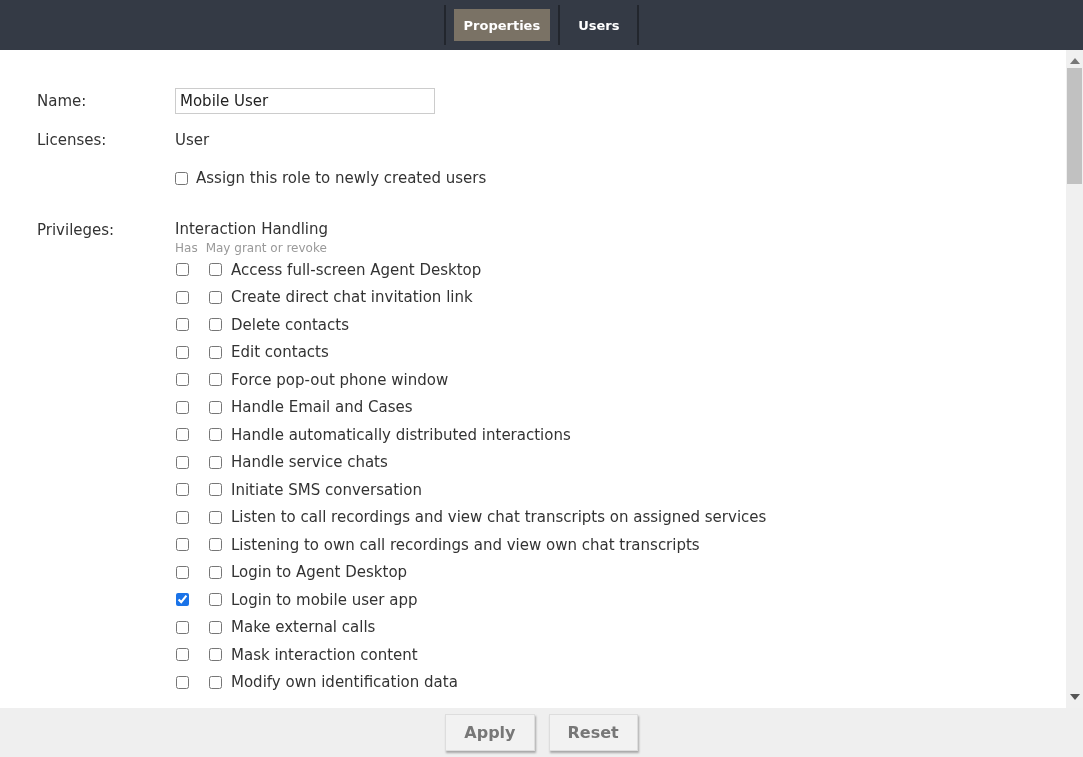 The image size is (1083, 757). Describe the element at coordinates (319, 573) in the screenshot. I see `privilege-label: Login to Agent Desktop` at that location.